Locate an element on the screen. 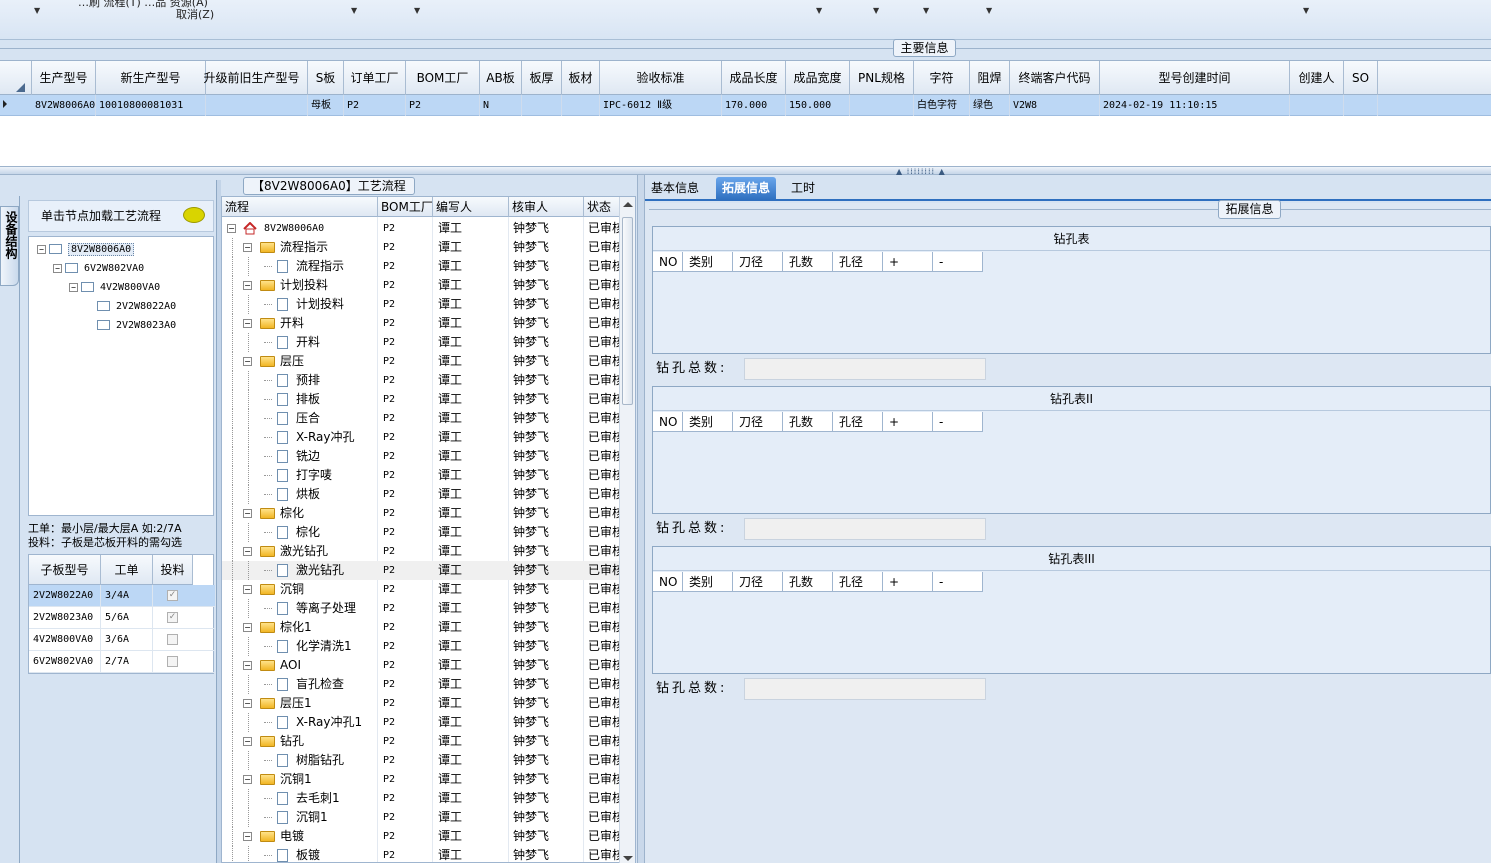 The width and height of the screenshot is (1491, 863). grid-cell: 150.000 is located at coordinates (818, 105).